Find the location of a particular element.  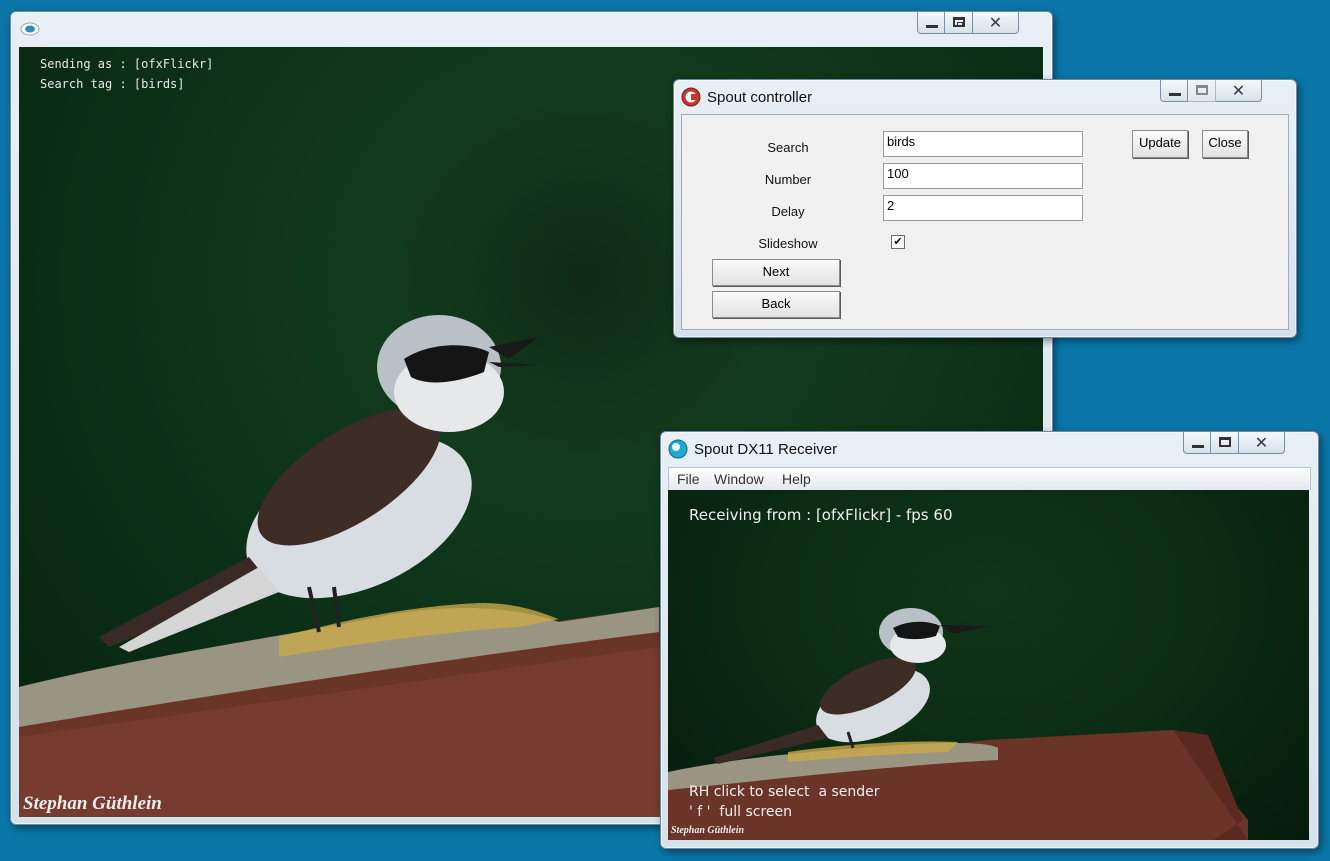

update-button: Update is located at coordinates (1160, 144).